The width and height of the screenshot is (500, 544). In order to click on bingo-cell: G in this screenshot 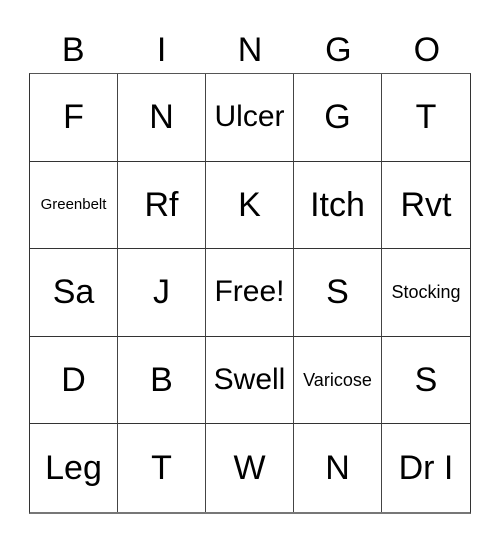, I will do `click(338, 118)`.